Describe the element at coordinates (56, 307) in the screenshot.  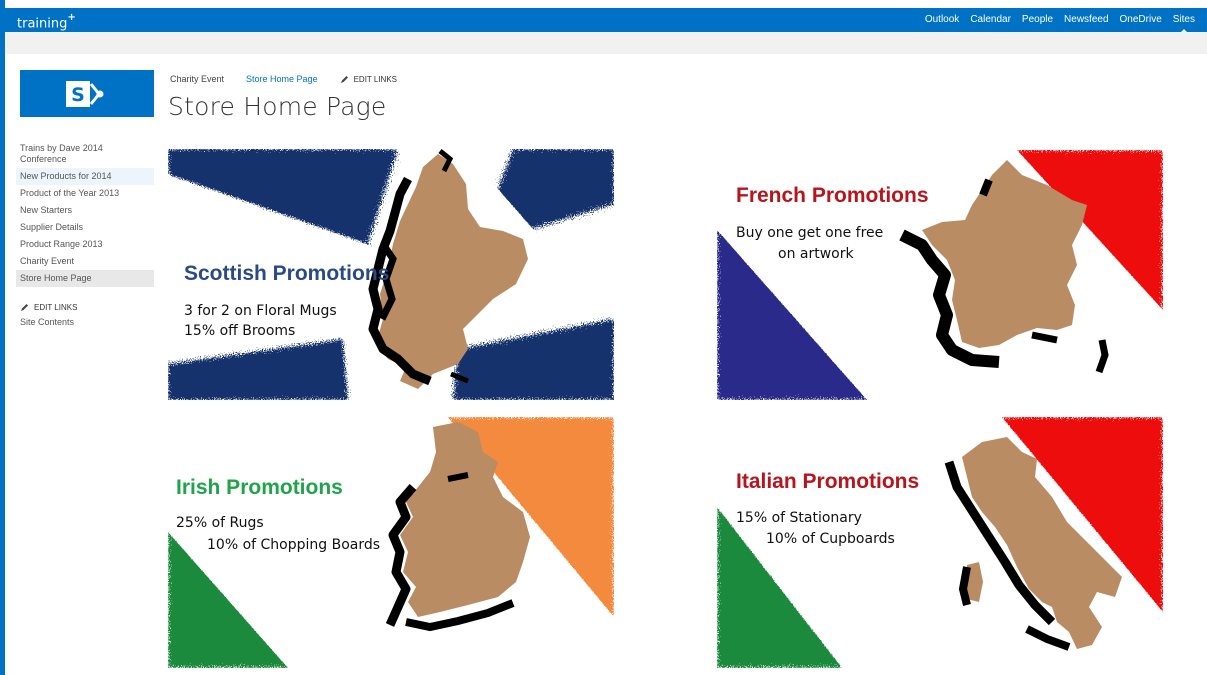
I see `nav-edit-links-label: EDIT LINKS` at that location.